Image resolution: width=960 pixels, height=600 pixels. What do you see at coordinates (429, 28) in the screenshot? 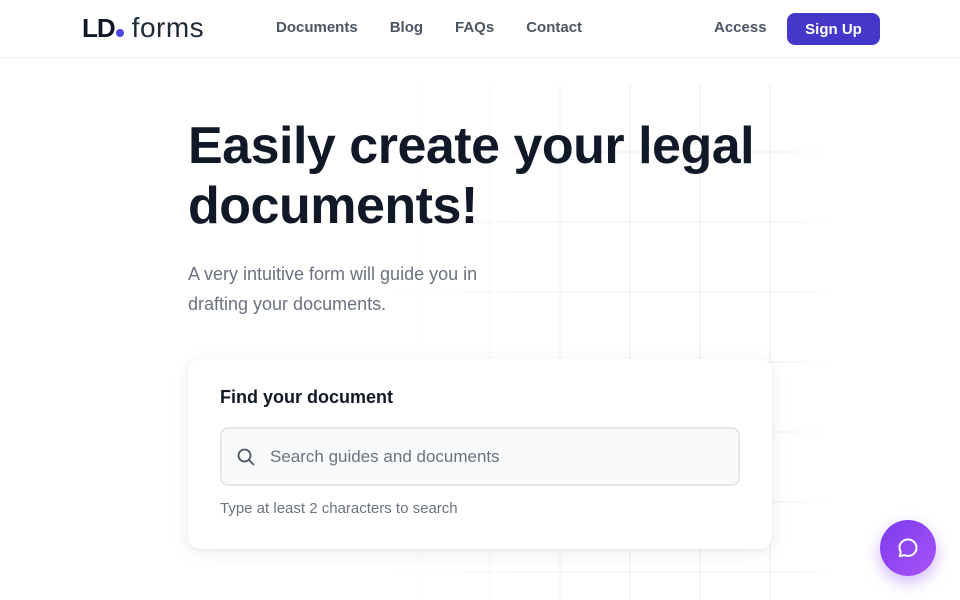
I see `main-nav: Documents Blog FAQs Contact` at bounding box center [429, 28].